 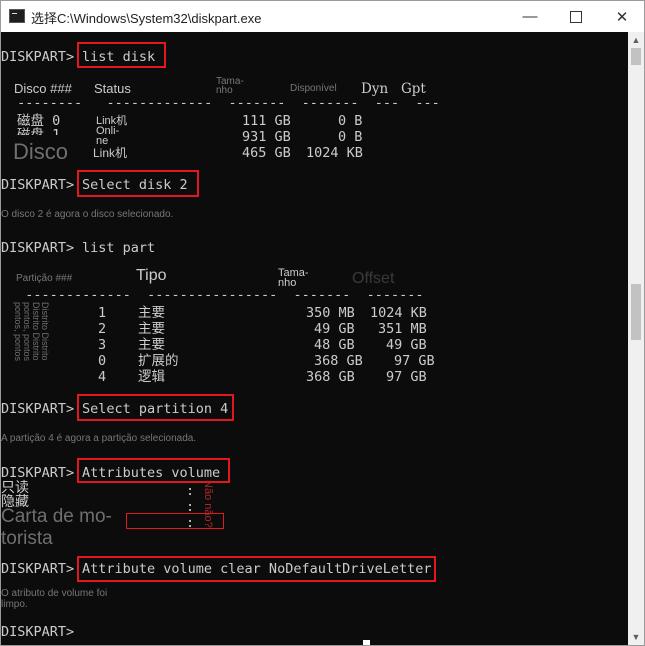 I want to click on disk-size: 111 GB, so click(x=266, y=121).